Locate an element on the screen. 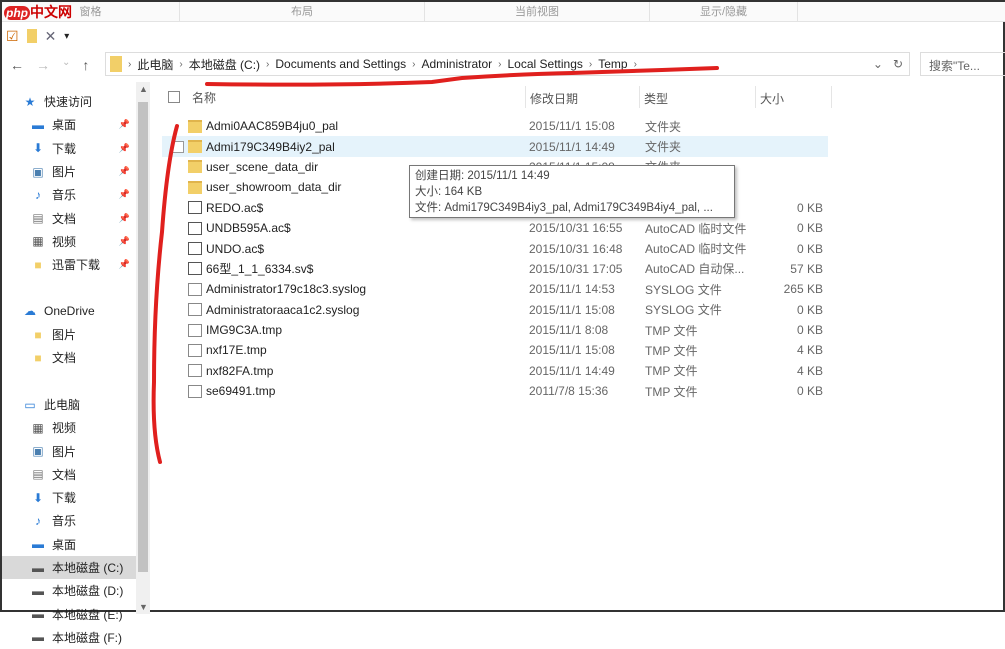 The width and height of the screenshot is (1005, 649). sidebar-item: ▭ 此电脑 is located at coordinates (69, 404).